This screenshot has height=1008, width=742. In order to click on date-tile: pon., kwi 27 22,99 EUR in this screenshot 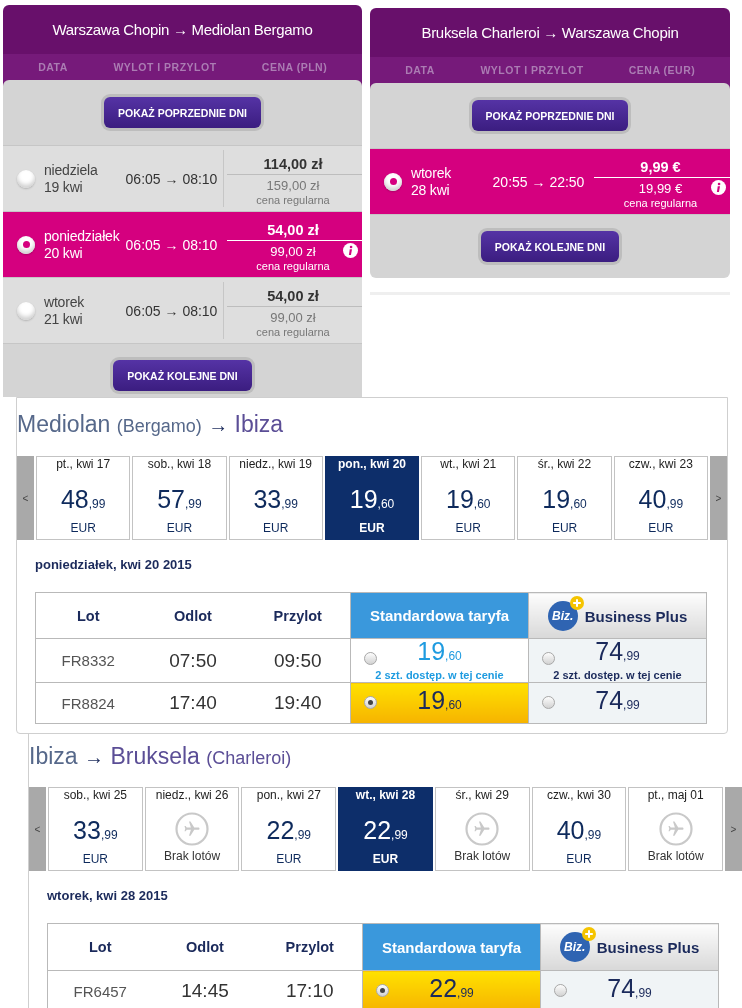, I will do `click(289, 829)`.